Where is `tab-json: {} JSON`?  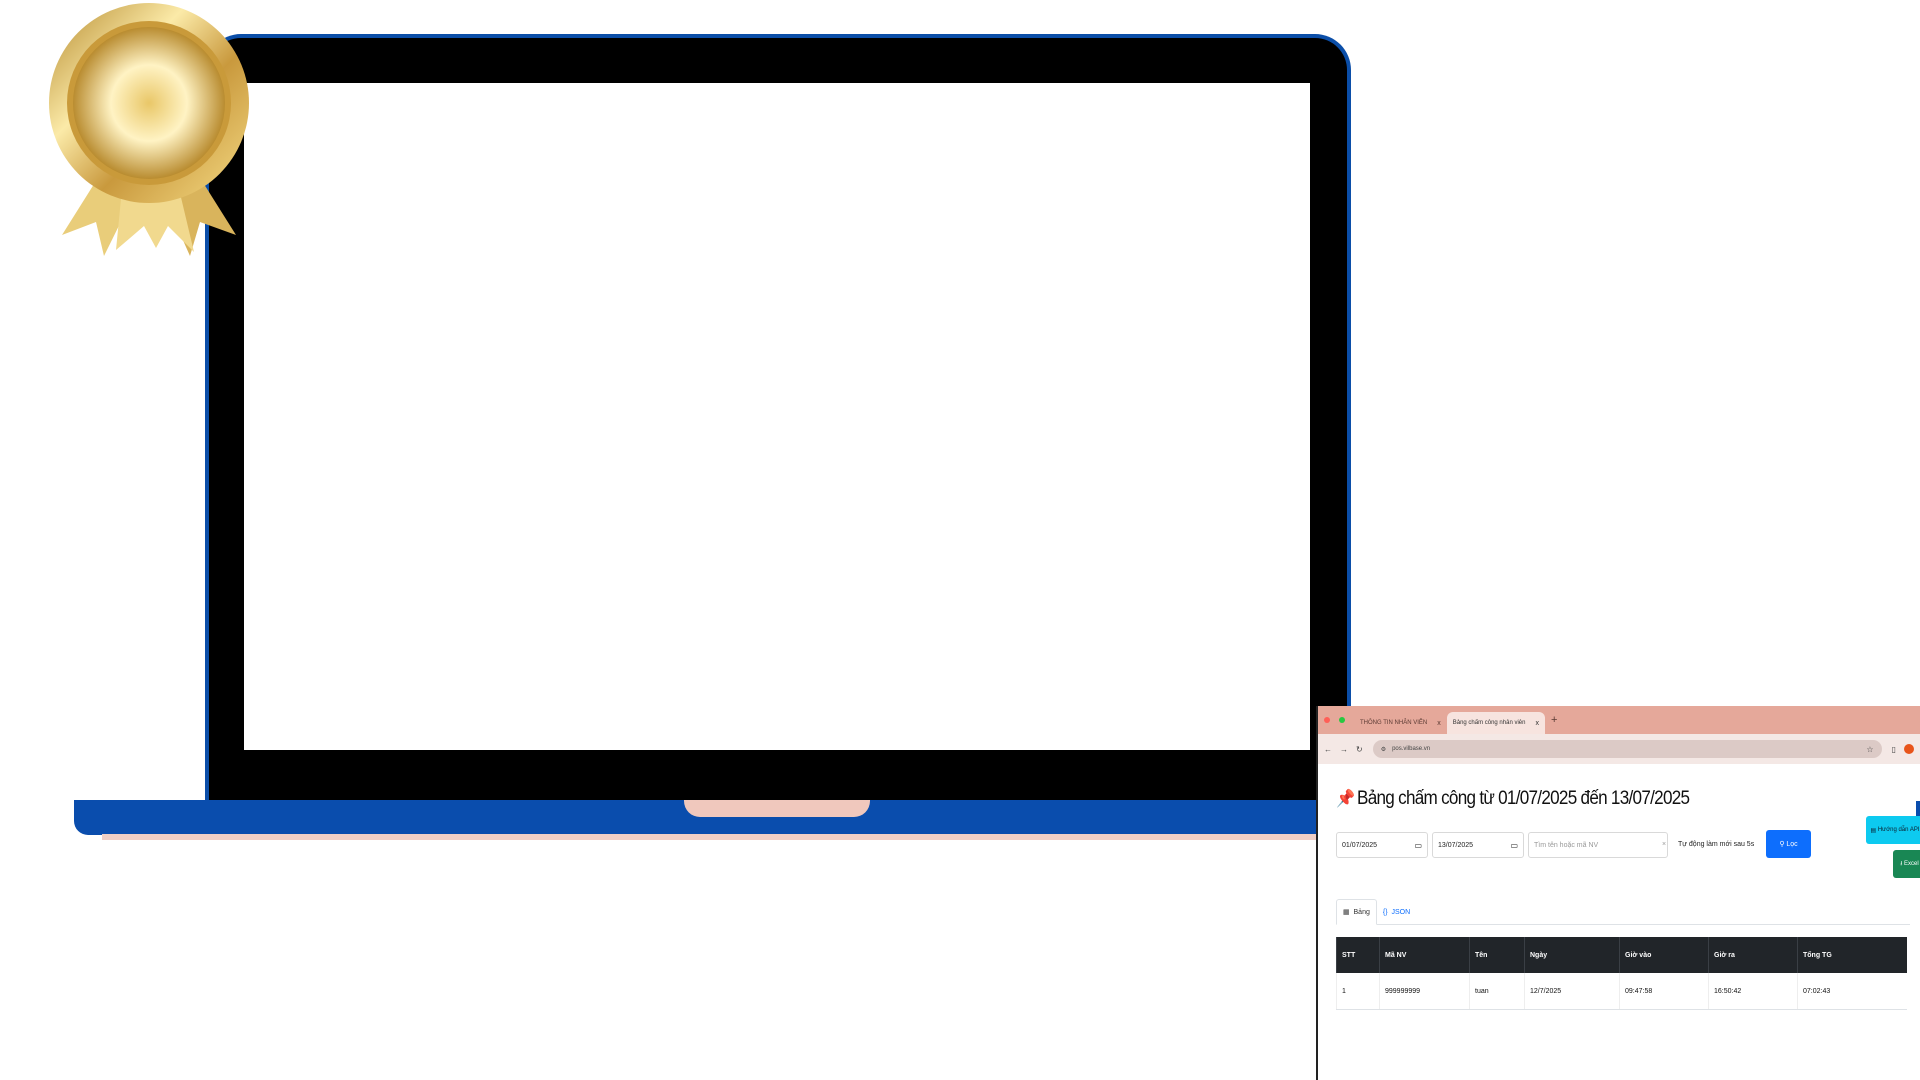
tab-json: {} JSON is located at coordinates (1396, 916).